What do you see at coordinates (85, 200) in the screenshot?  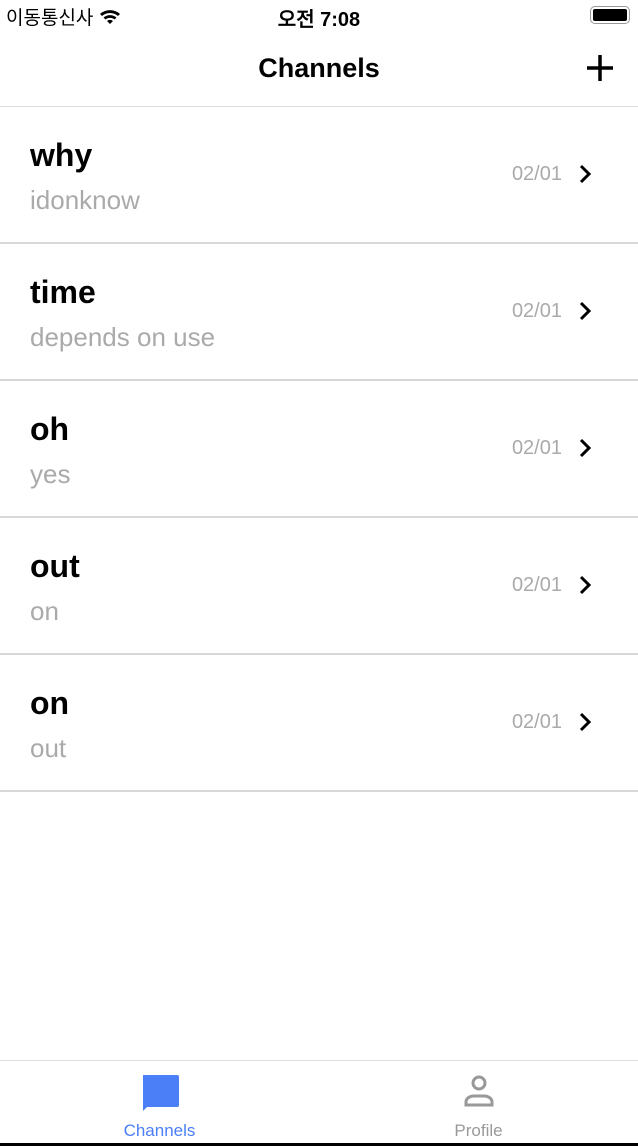 I see `channel-last-message: idonknow` at bounding box center [85, 200].